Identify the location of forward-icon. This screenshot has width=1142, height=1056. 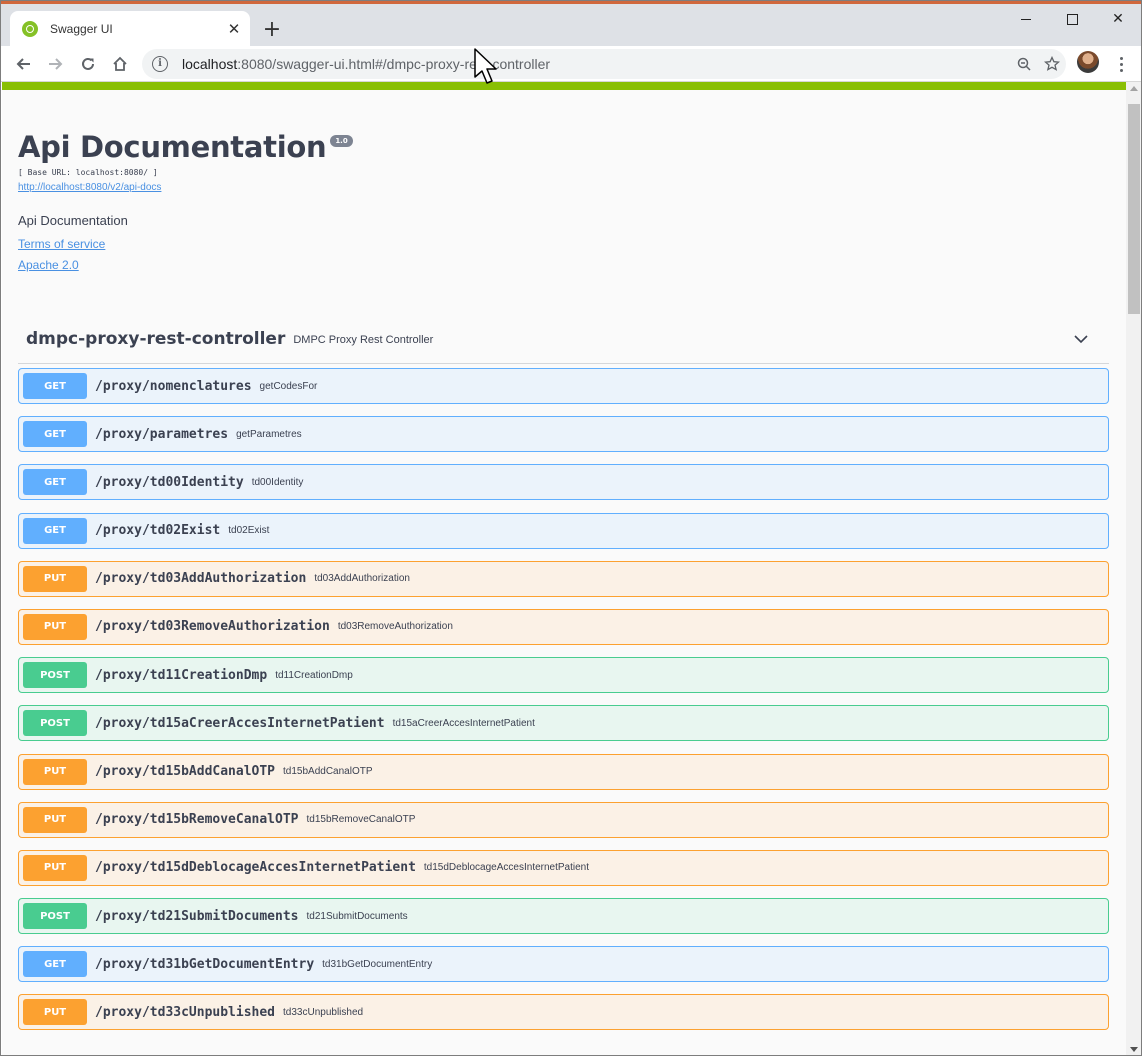
(56, 64).